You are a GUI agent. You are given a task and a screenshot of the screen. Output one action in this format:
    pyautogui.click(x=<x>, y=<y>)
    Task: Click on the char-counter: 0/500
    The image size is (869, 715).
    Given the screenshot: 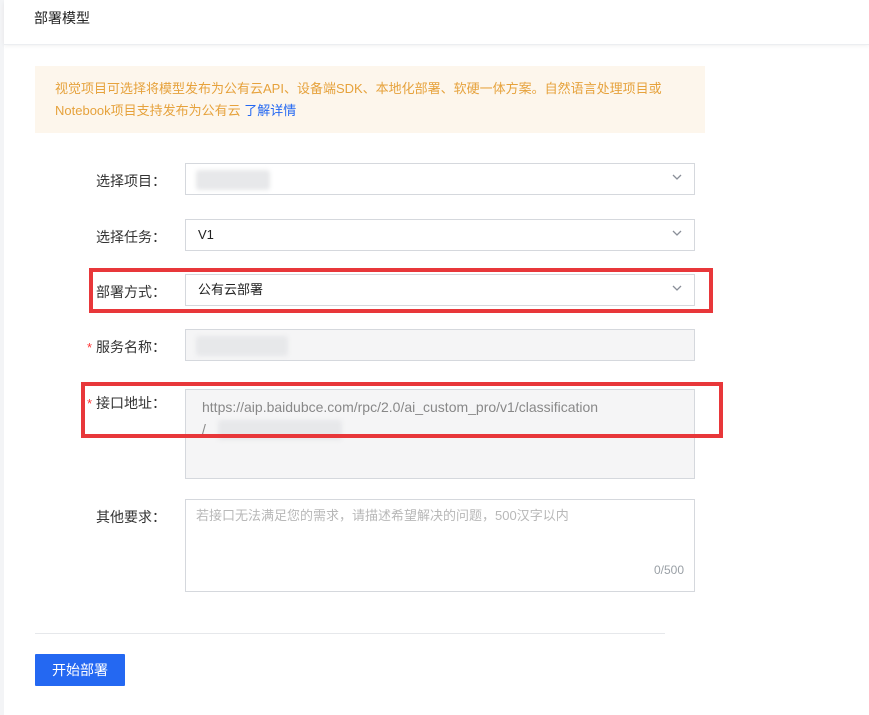 What is the action you would take?
    pyautogui.click(x=668, y=570)
    